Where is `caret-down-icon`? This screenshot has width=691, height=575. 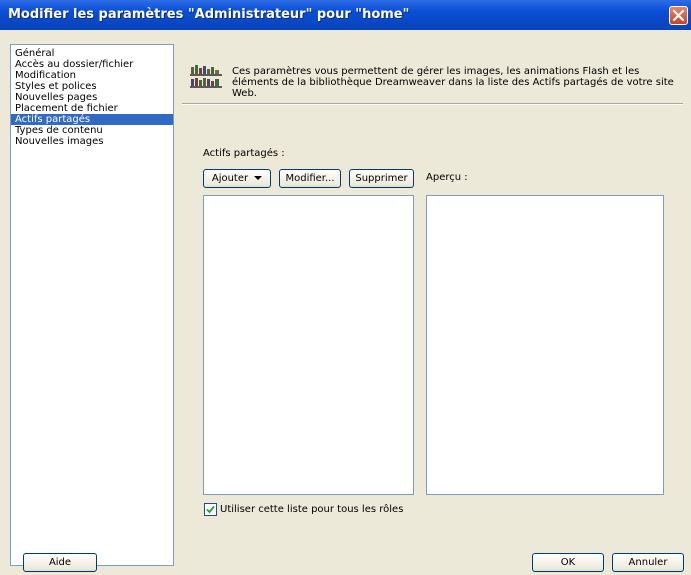
caret-down-icon is located at coordinates (258, 177).